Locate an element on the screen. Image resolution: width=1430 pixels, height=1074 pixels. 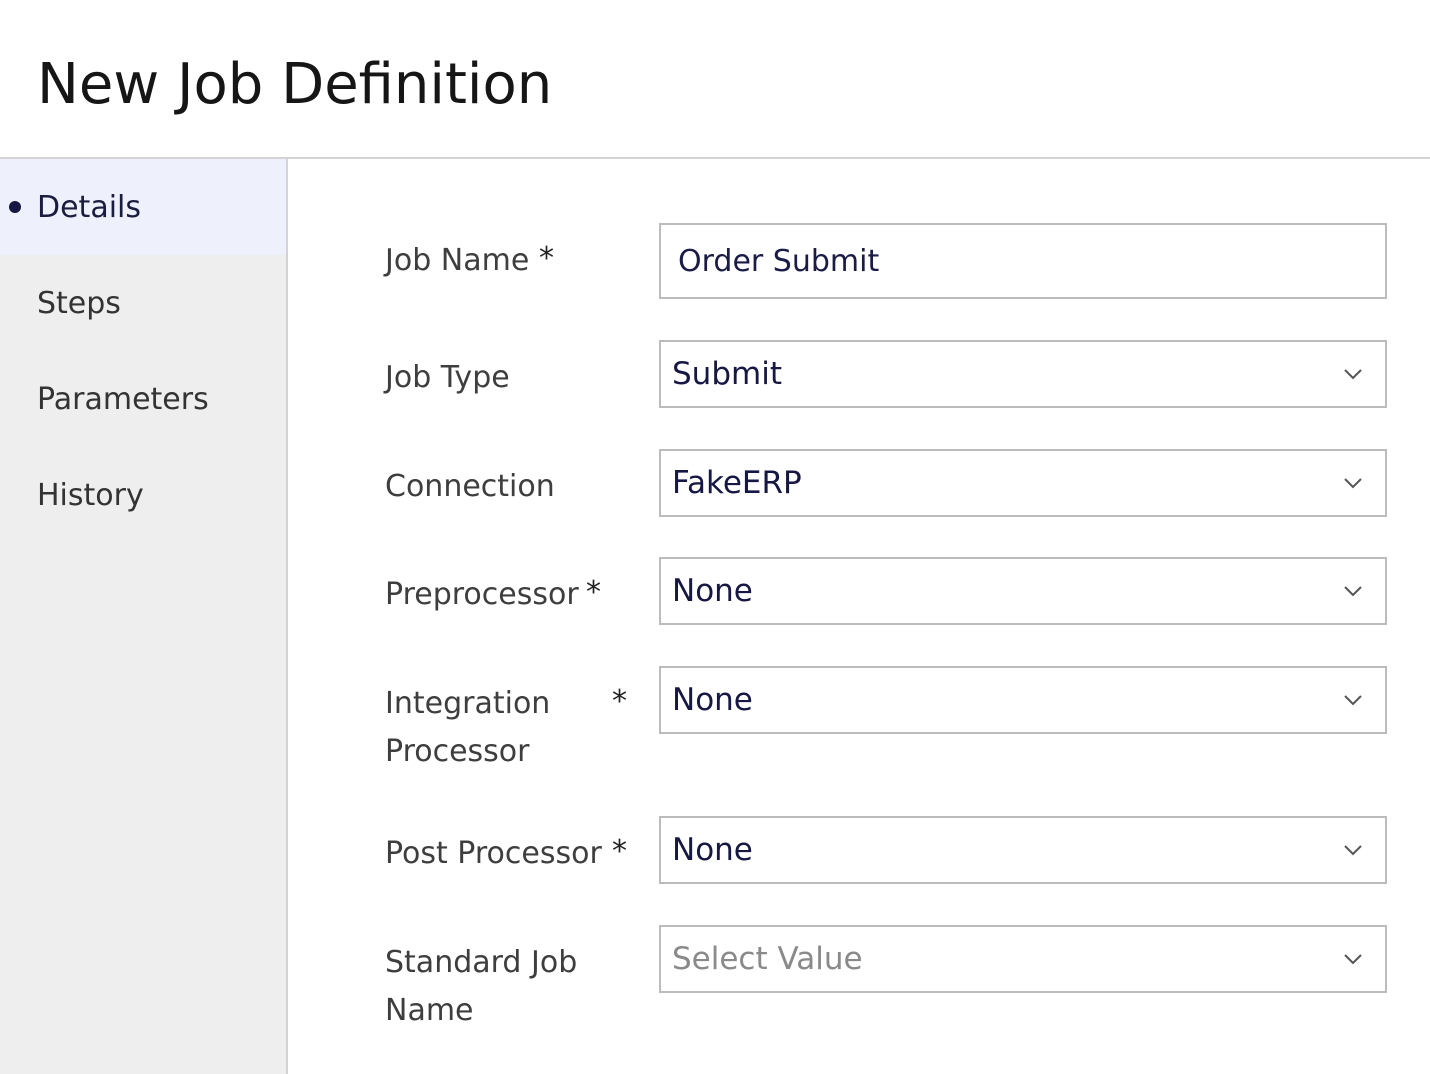
page-title: New Job Definition is located at coordinates (295, 84).